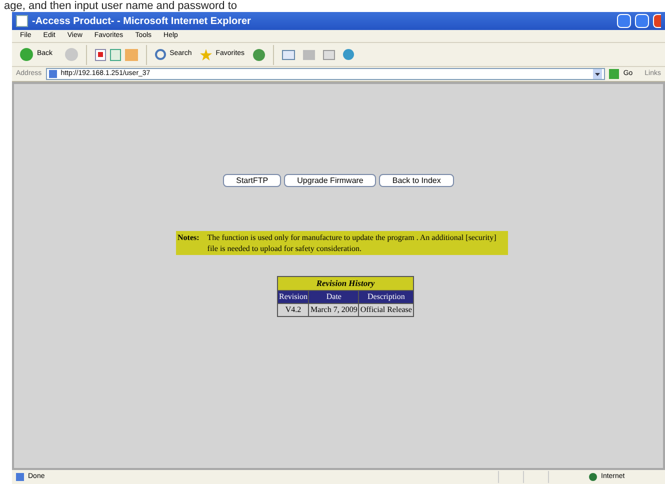 This screenshot has width=665, height=484. What do you see at coordinates (352, 243) in the screenshot?
I see `notes-text: The function is used only for manufacture to update the program . An additional [security] file is needed to upload for safety consideration.` at bounding box center [352, 243].